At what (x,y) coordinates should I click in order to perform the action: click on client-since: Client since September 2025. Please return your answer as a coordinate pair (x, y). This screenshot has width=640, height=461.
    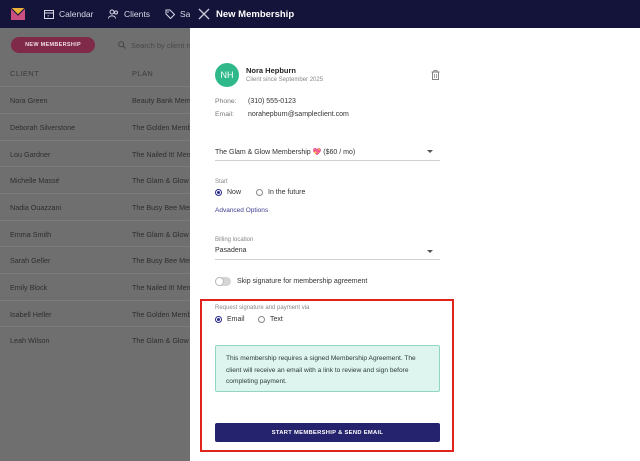
    Looking at the image, I should click on (285, 80).